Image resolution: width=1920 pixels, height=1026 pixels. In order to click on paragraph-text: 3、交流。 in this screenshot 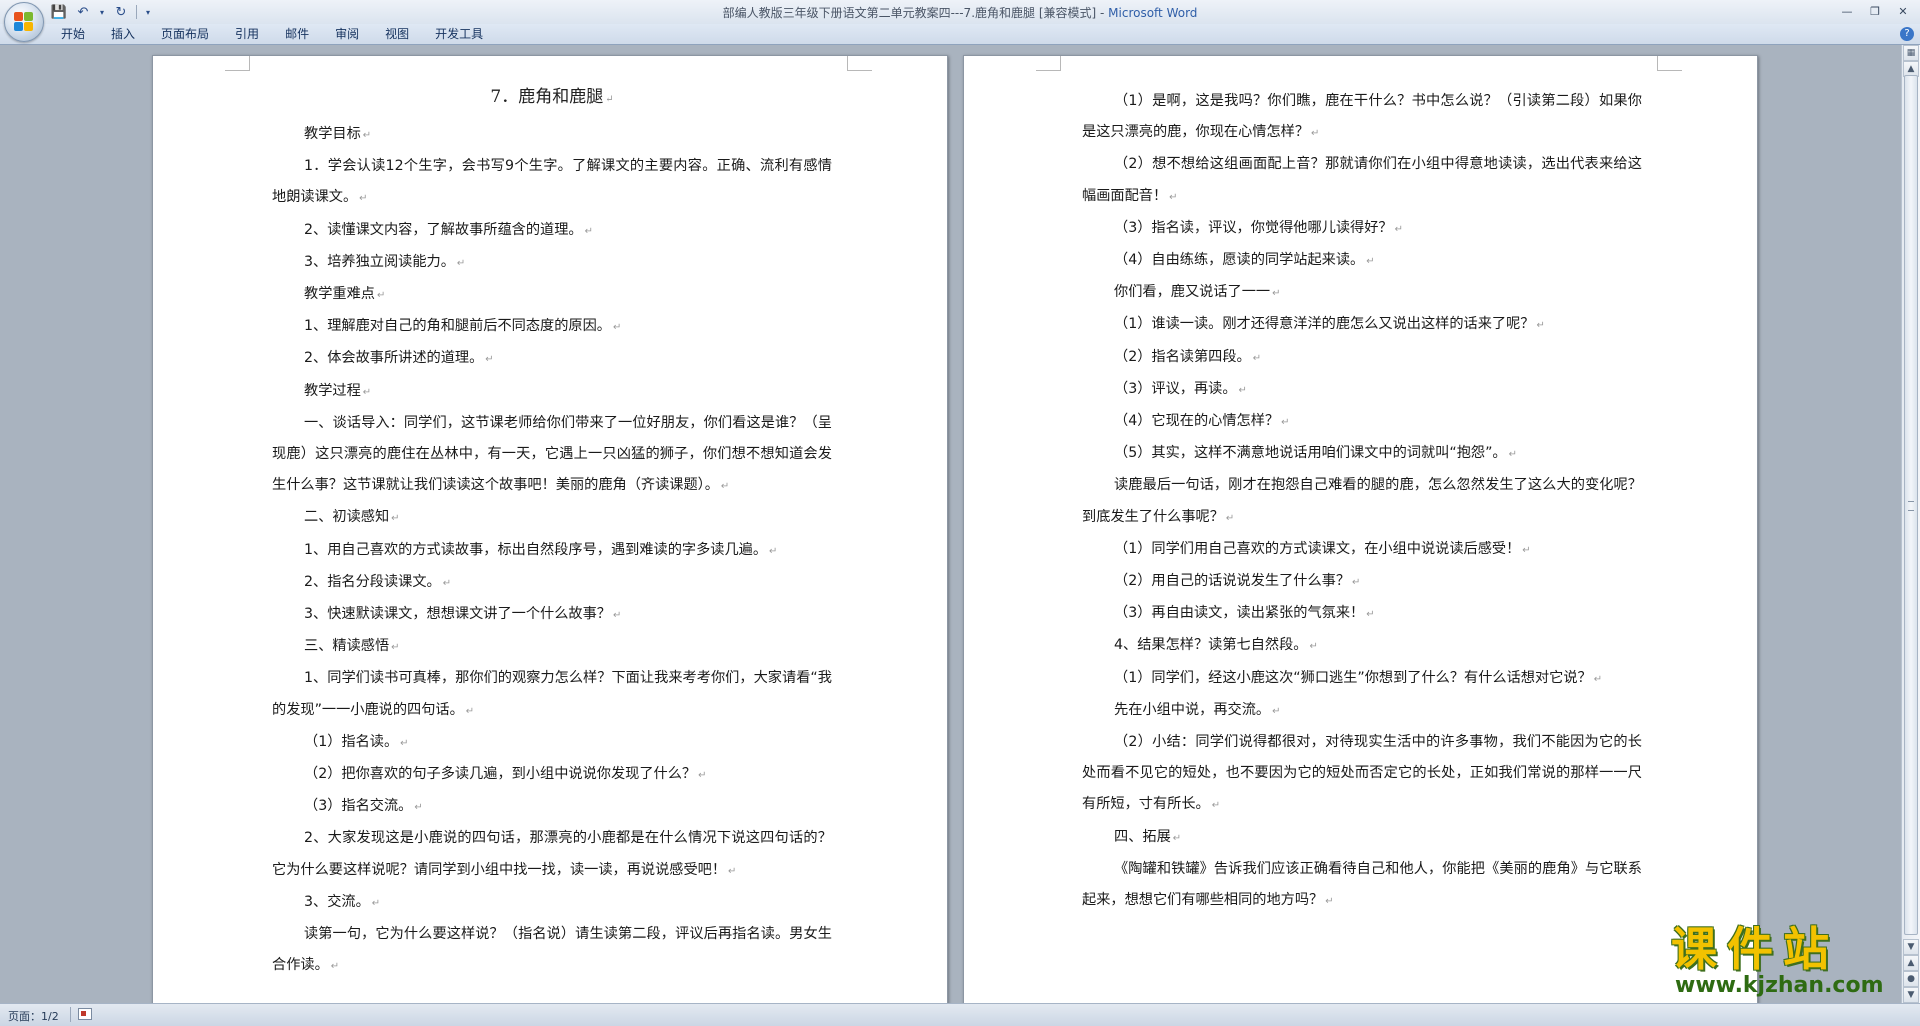, I will do `click(337, 901)`.